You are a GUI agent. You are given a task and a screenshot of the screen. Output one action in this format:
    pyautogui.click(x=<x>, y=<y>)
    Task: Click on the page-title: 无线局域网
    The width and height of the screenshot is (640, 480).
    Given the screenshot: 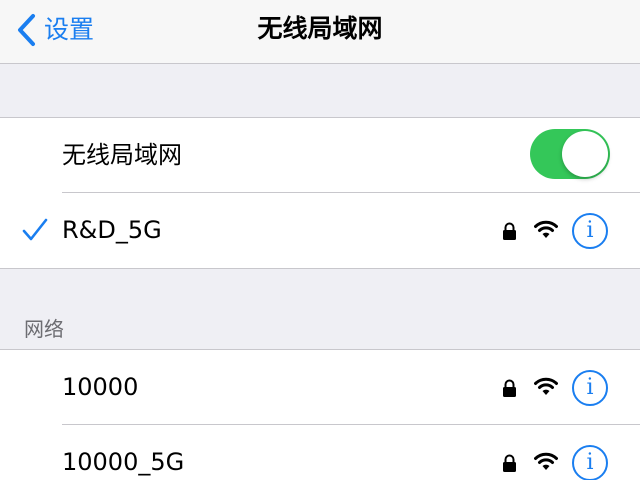 What is the action you would take?
    pyautogui.click(x=320, y=28)
    